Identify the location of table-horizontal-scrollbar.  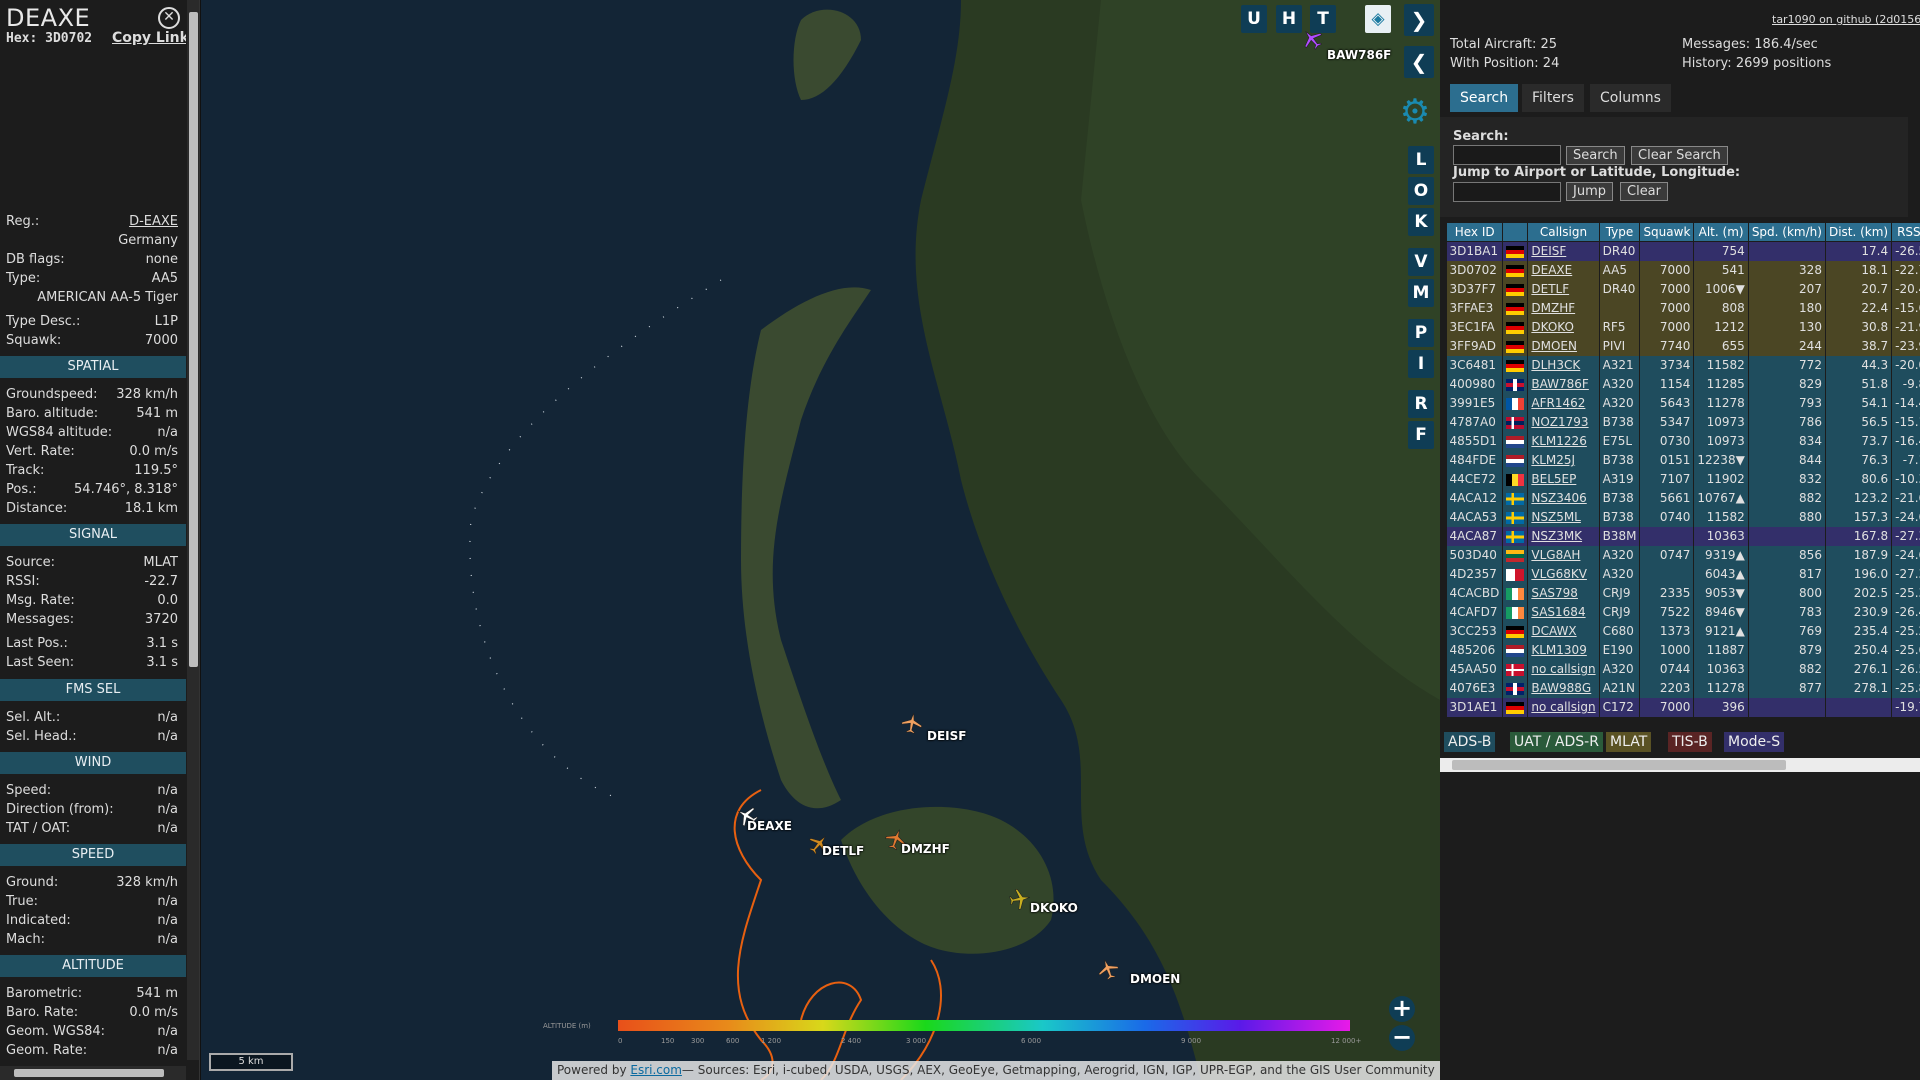
(1680, 765).